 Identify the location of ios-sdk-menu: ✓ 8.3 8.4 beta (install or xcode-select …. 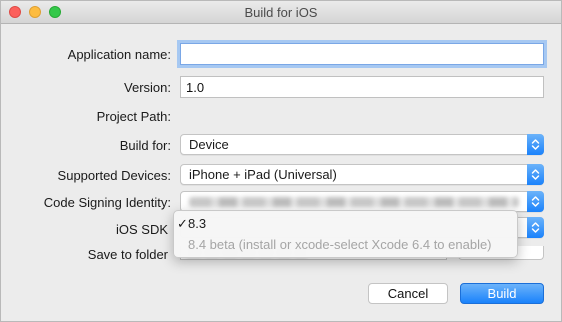
(345, 234).